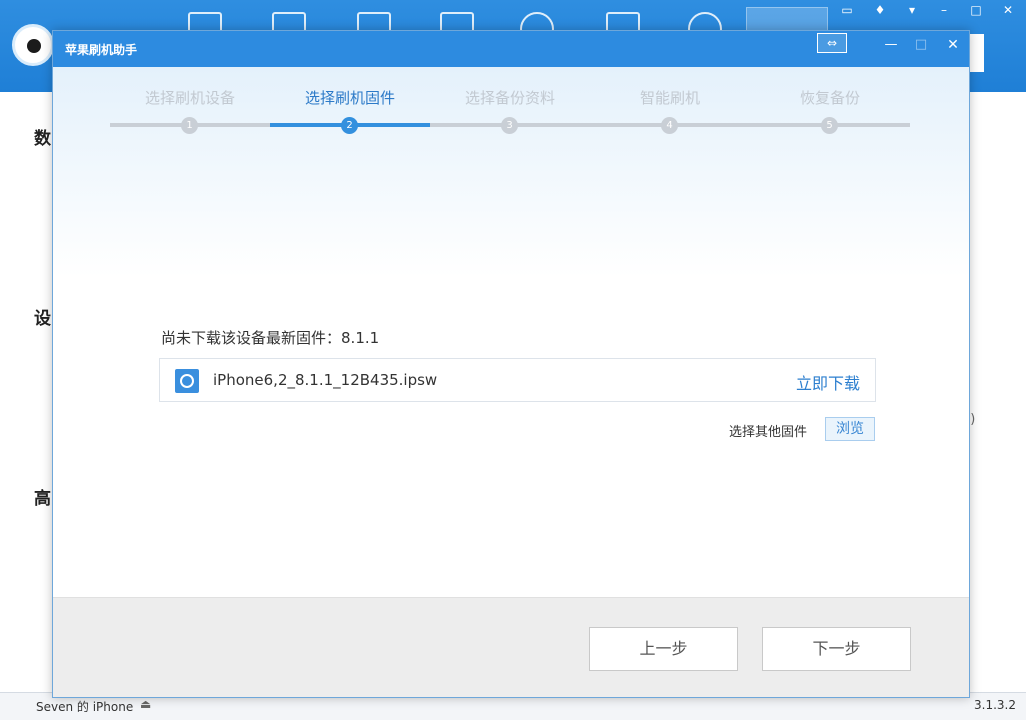 The width and height of the screenshot is (1026, 720). What do you see at coordinates (33, 45) in the screenshot?
I see `app-logo` at bounding box center [33, 45].